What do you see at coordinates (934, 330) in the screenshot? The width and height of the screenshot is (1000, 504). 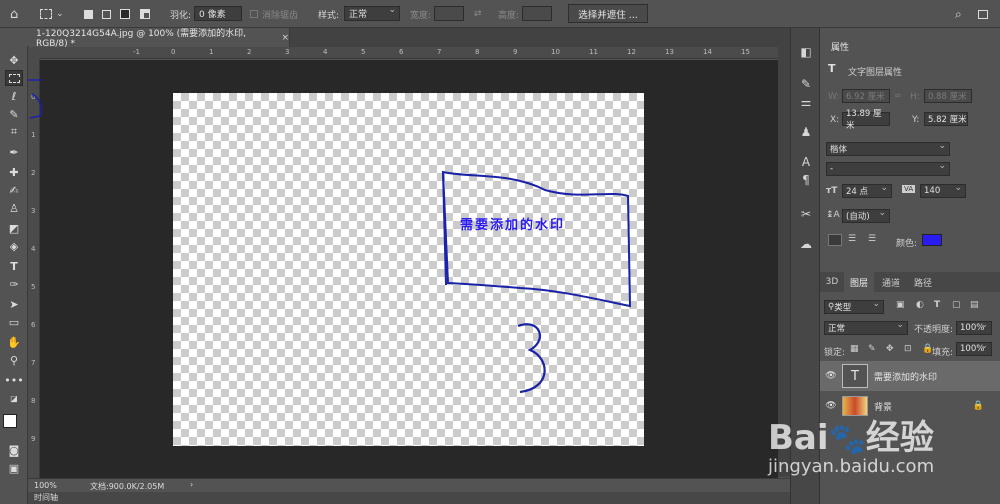 I see `opacity-label: 不透明度:` at bounding box center [934, 330].